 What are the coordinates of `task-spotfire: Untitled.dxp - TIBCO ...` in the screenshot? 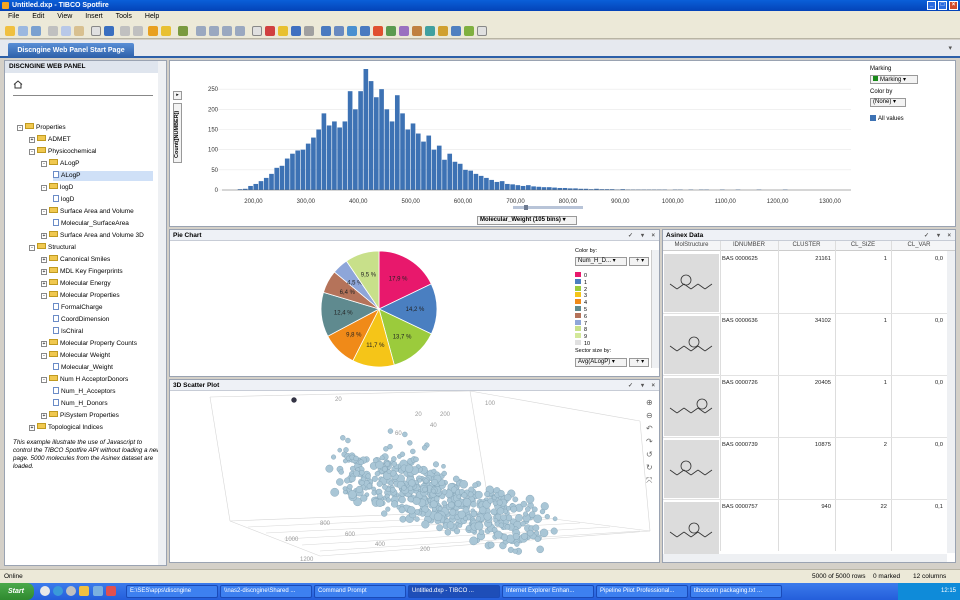 It's located at (454, 591).